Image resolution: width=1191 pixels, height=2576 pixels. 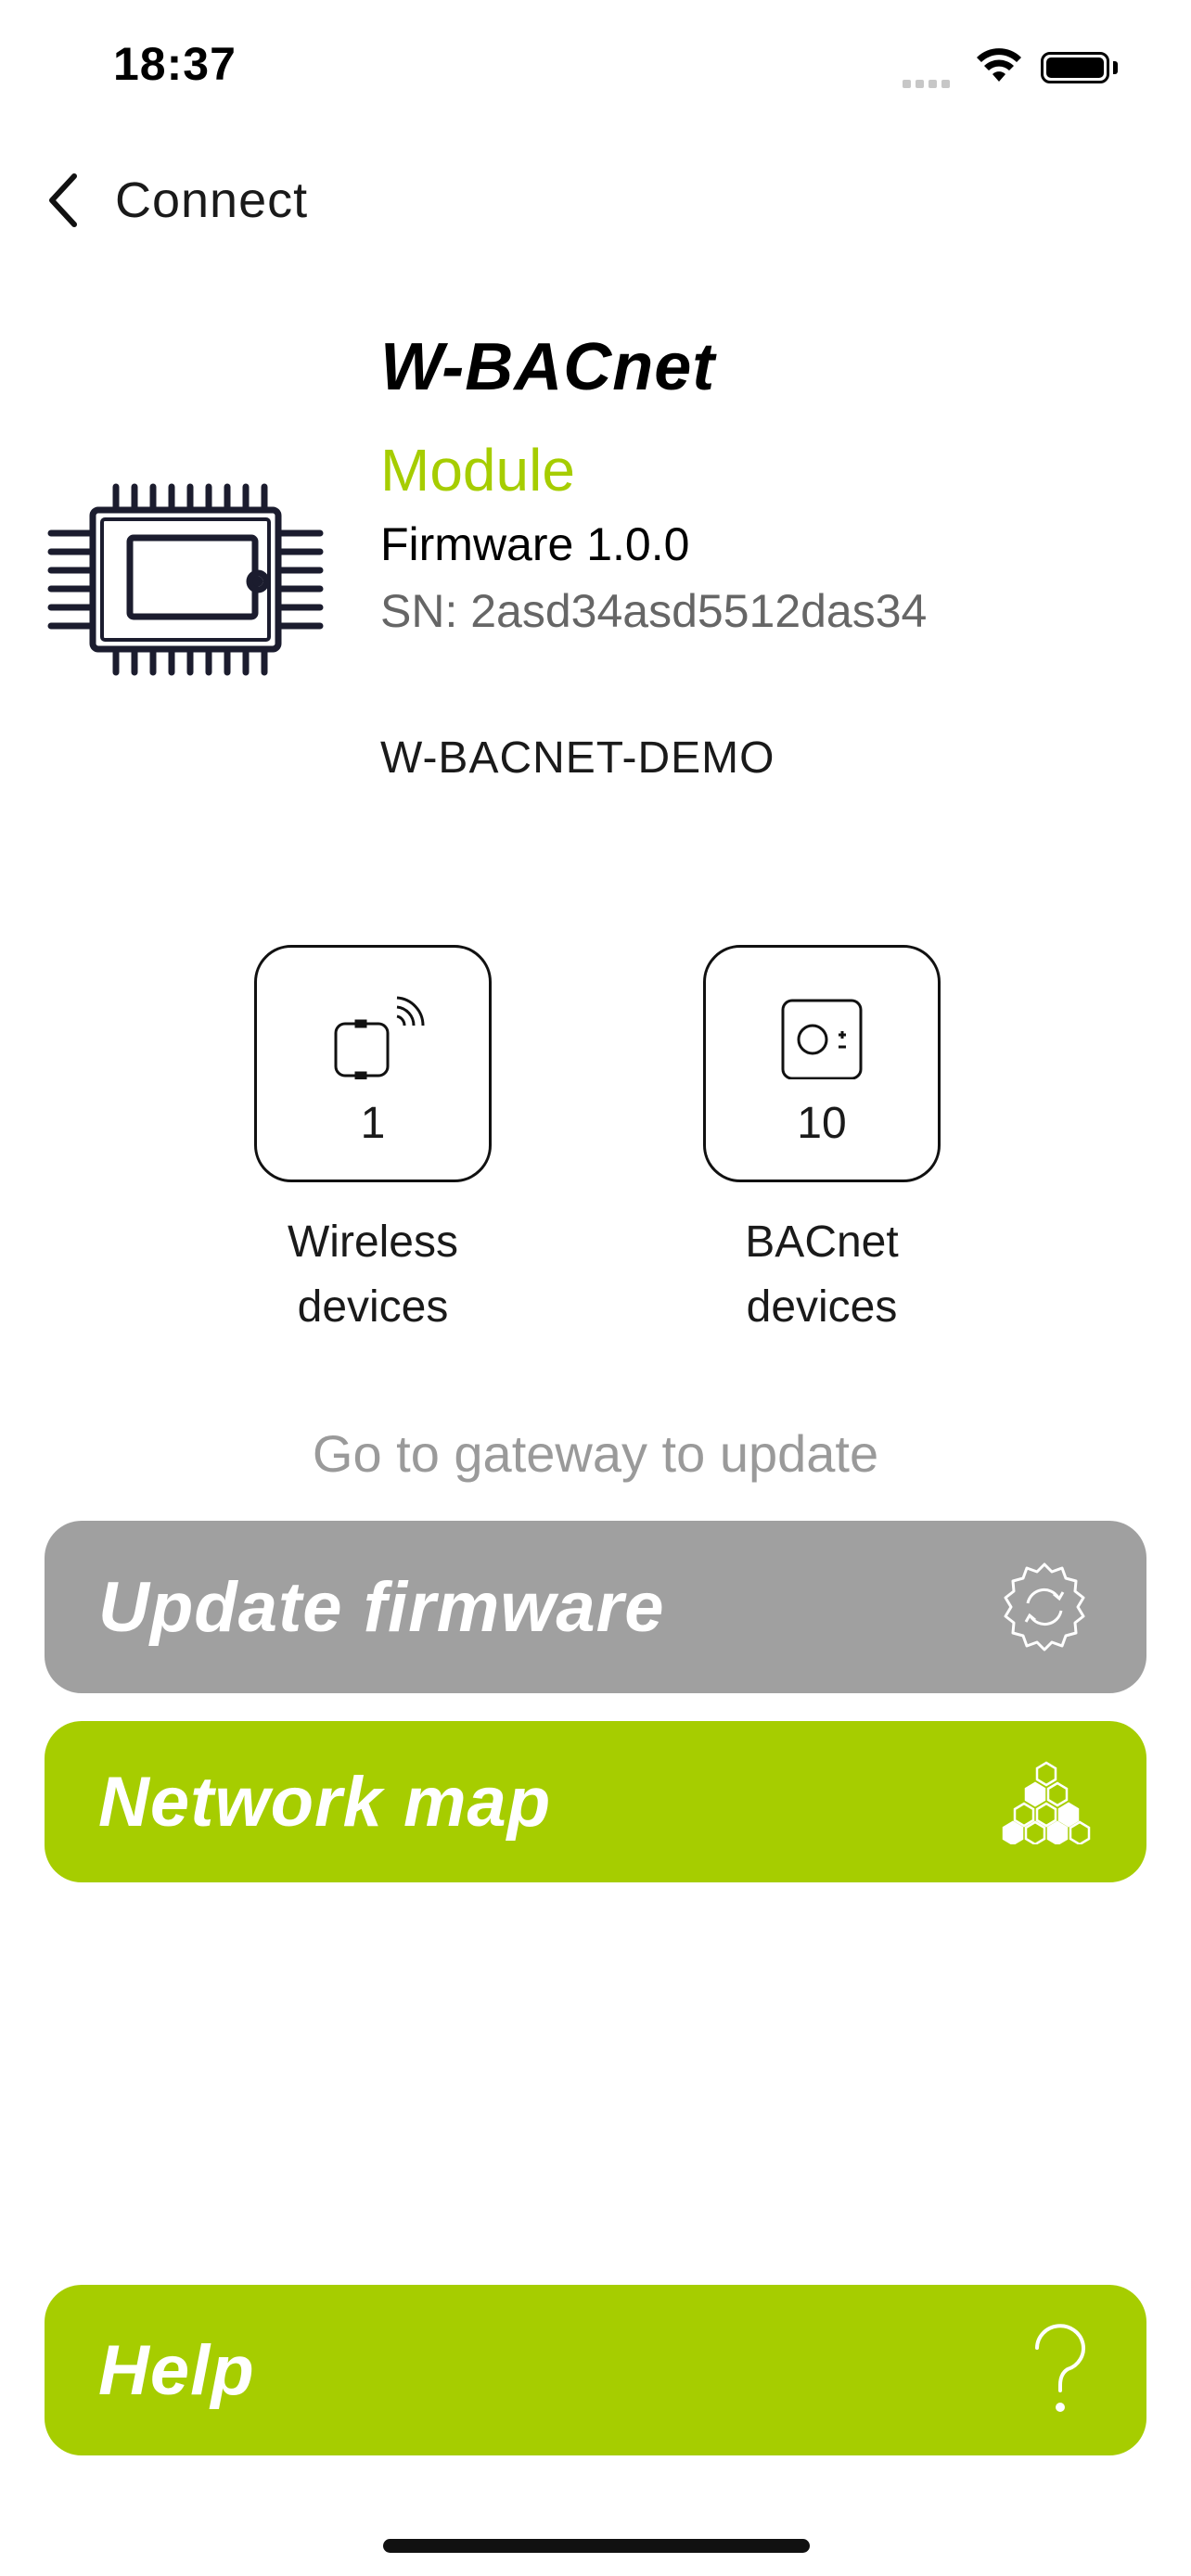 What do you see at coordinates (822, 1039) in the screenshot?
I see `bacnet-device-icon` at bounding box center [822, 1039].